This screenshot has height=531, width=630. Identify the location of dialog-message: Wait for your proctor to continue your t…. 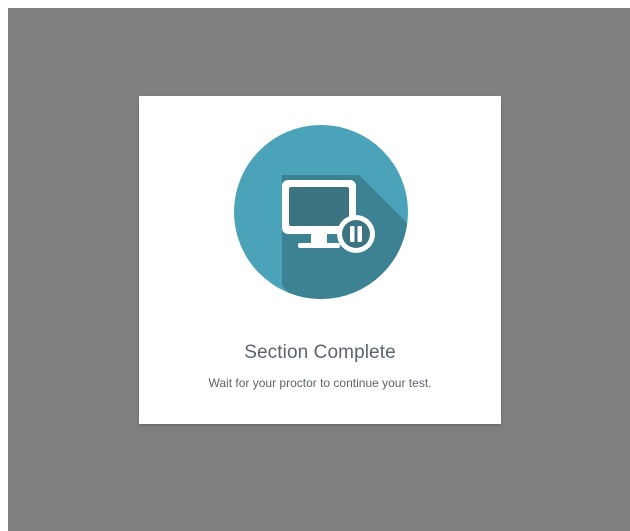
(320, 383).